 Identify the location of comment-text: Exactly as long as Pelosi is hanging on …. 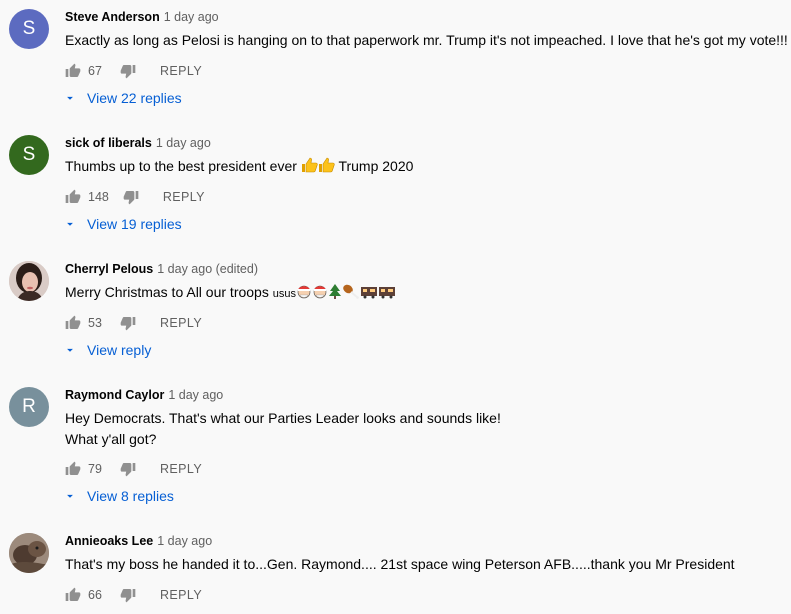
(426, 40).